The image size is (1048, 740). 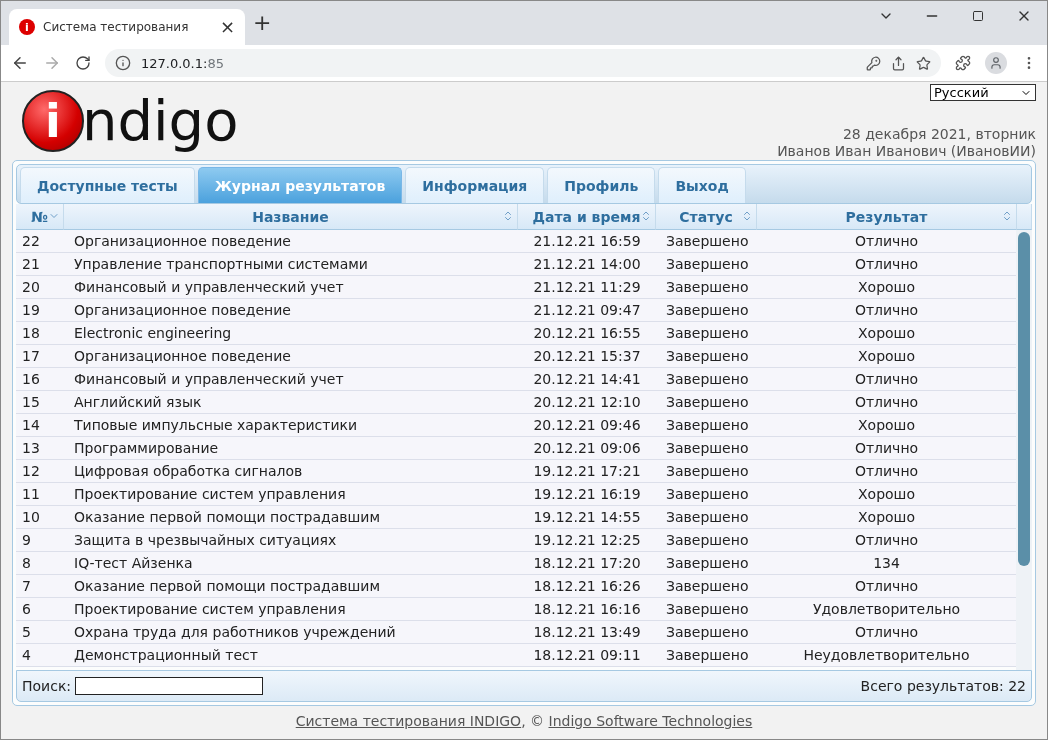 What do you see at coordinates (227, 27) in the screenshot?
I see `close-tab-button: ×` at bounding box center [227, 27].